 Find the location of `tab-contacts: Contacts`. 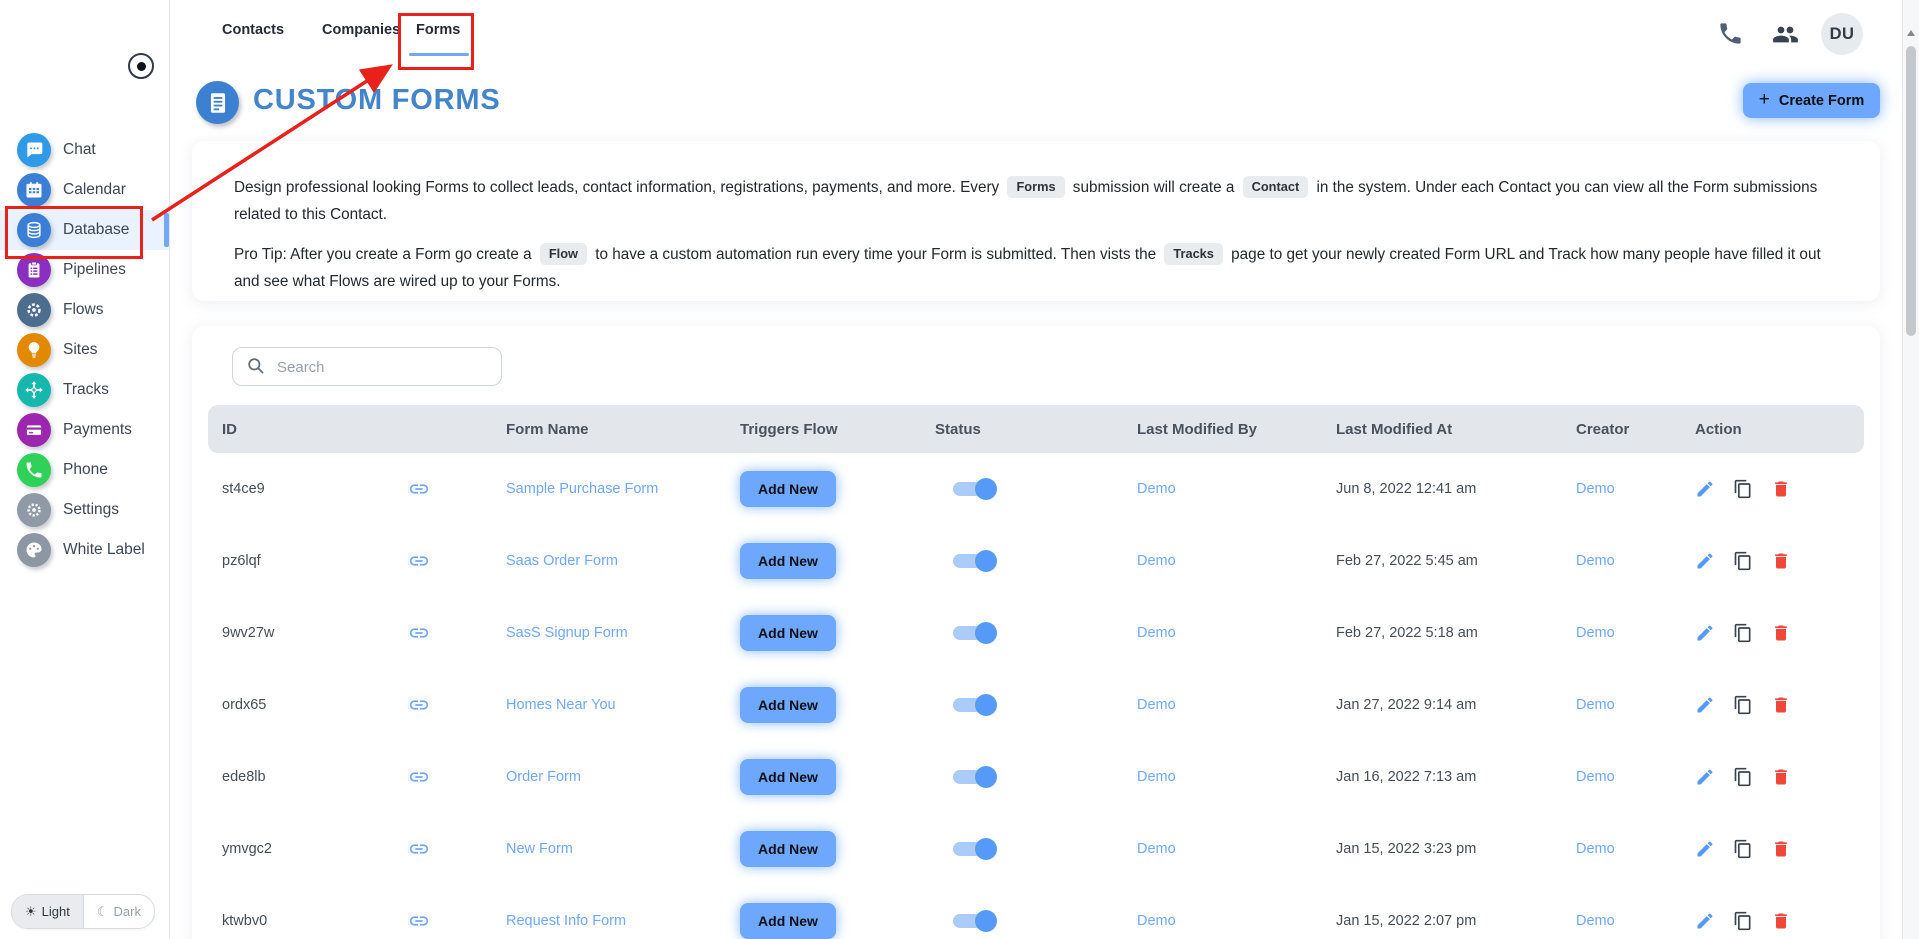

tab-contacts: Contacts is located at coordinates (253, 30).